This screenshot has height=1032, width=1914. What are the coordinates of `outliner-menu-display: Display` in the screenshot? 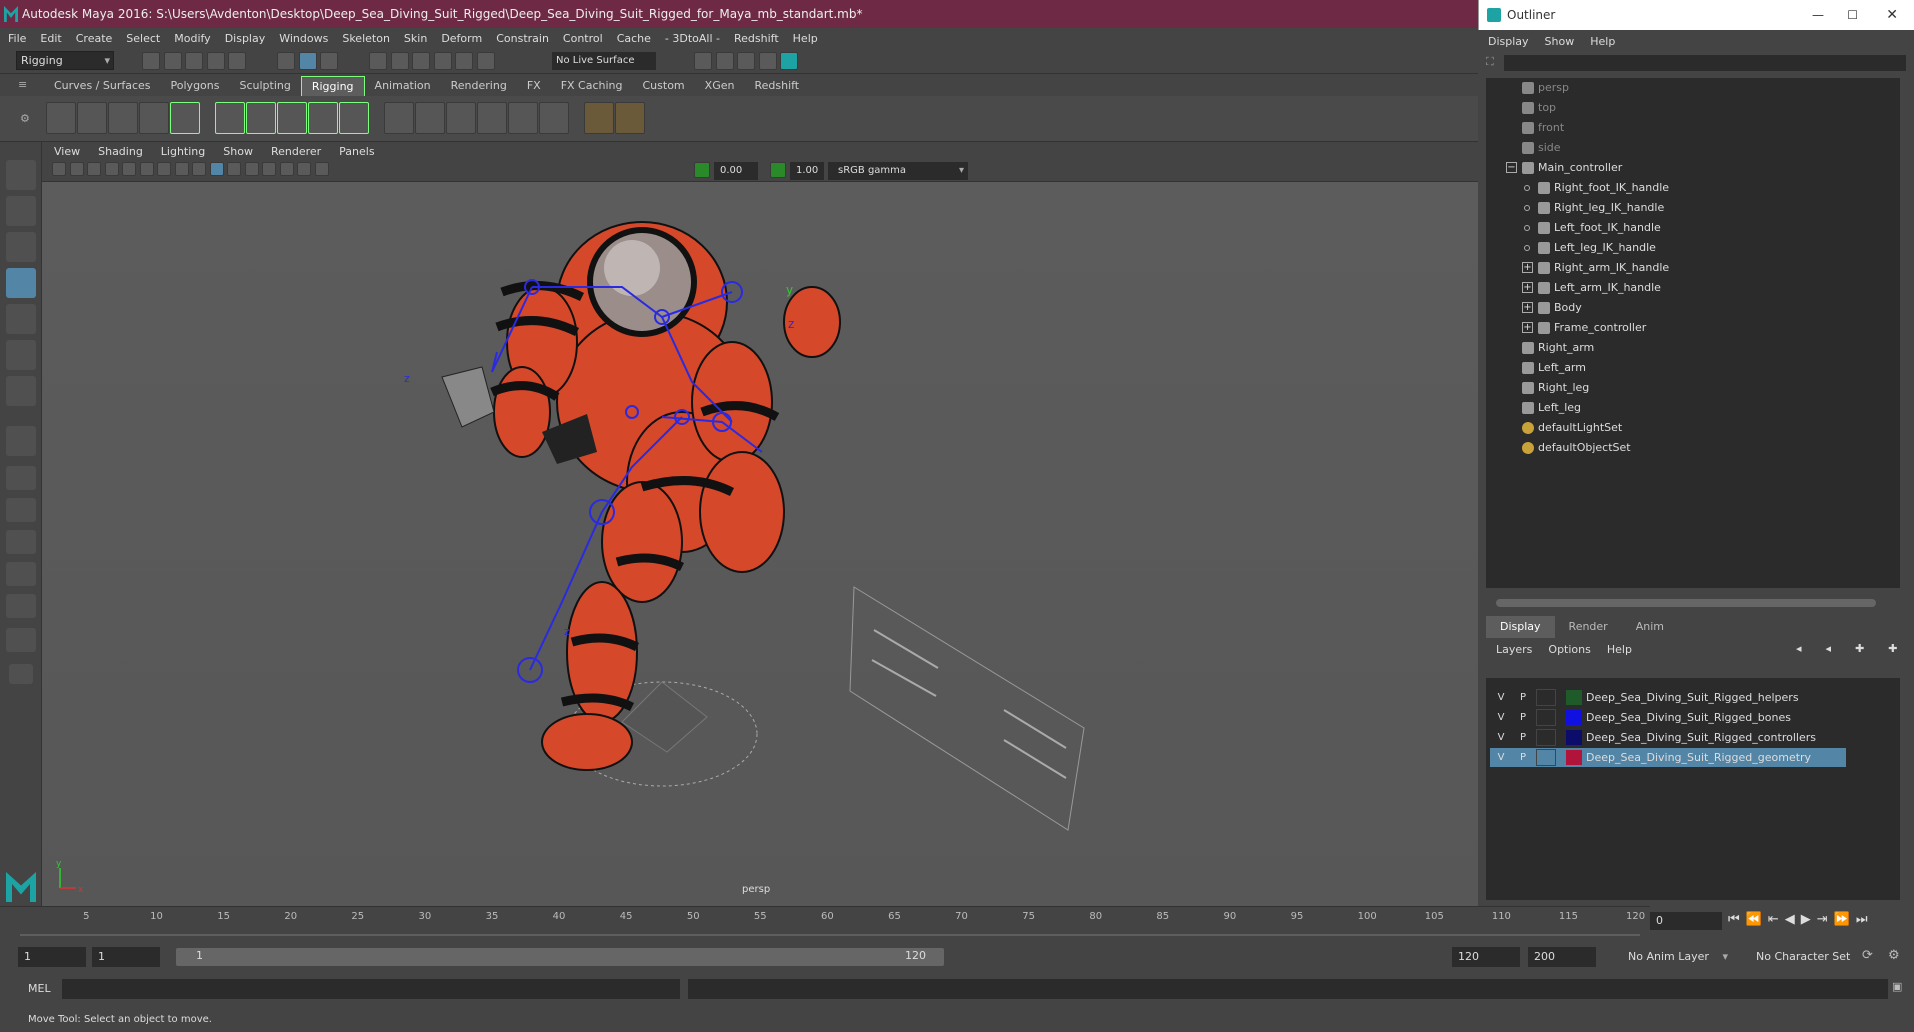 It's located at (1508, 41).